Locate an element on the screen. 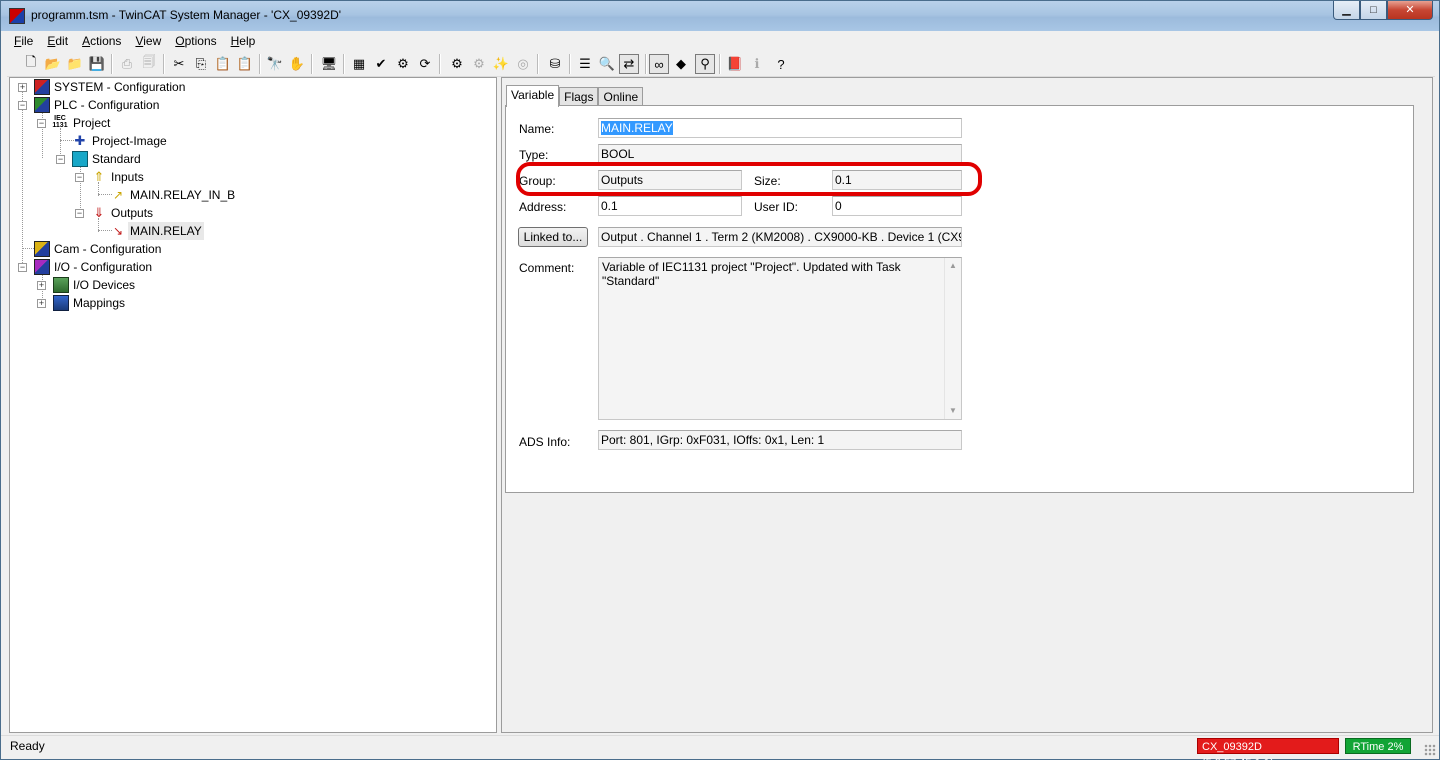 The image size is (1440, 760). find-link-icon: ⇄ is located at coordinates (629, 64).